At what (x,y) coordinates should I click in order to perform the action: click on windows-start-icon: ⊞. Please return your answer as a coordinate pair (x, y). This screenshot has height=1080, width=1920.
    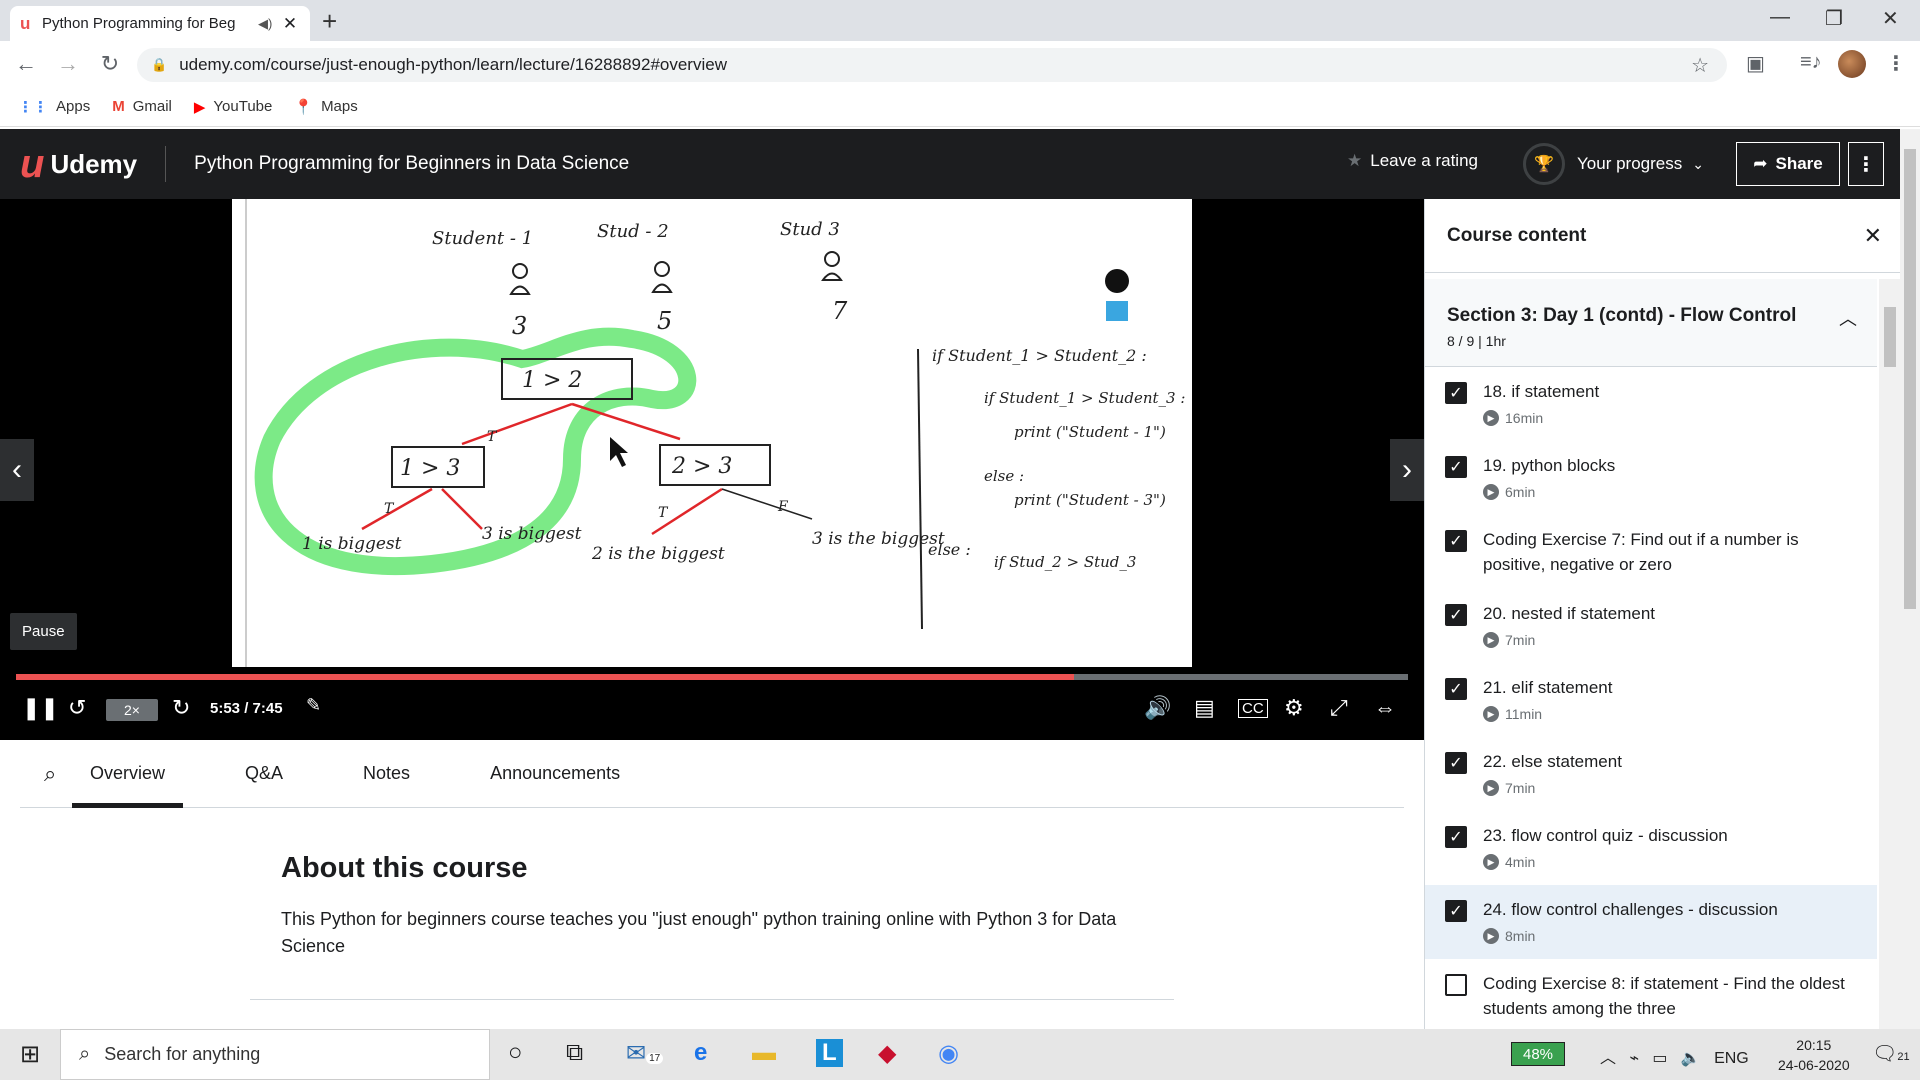
    Looking at the image, I should click on (30, 1054).